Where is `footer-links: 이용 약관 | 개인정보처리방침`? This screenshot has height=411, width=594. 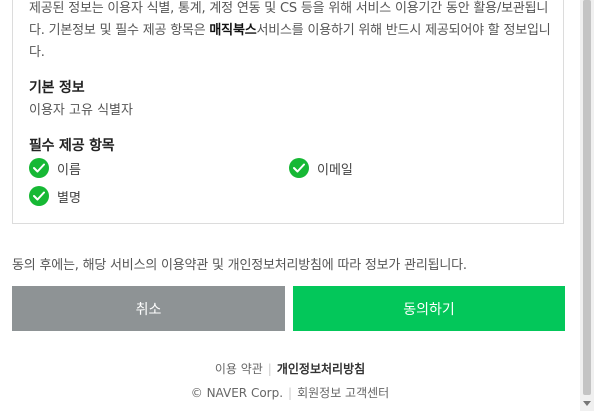 footer-links: 이용 약관 | 개인정보처리방침 is located at coordinates (290, 368).